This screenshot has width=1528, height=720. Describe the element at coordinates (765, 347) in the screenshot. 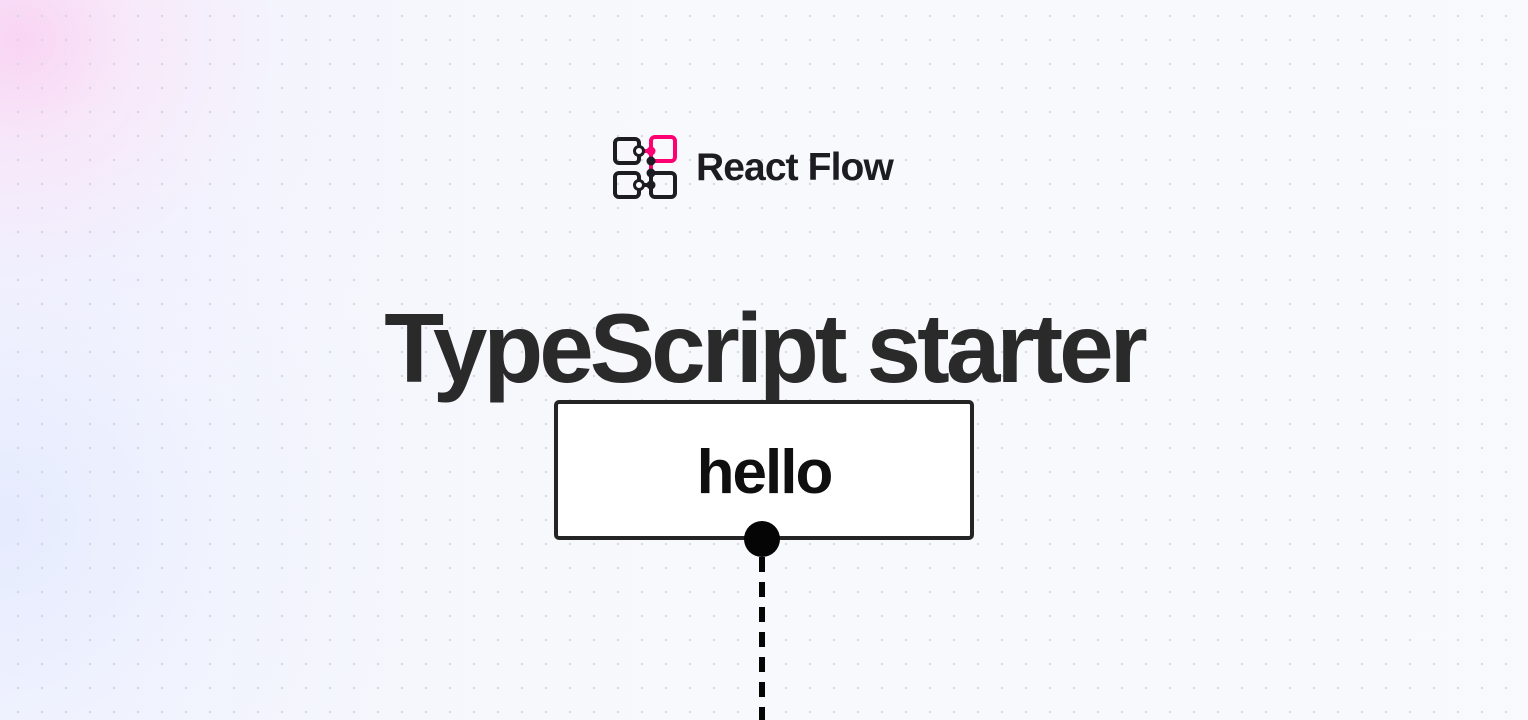

I see `page-title: TypeScript starter` at that location.